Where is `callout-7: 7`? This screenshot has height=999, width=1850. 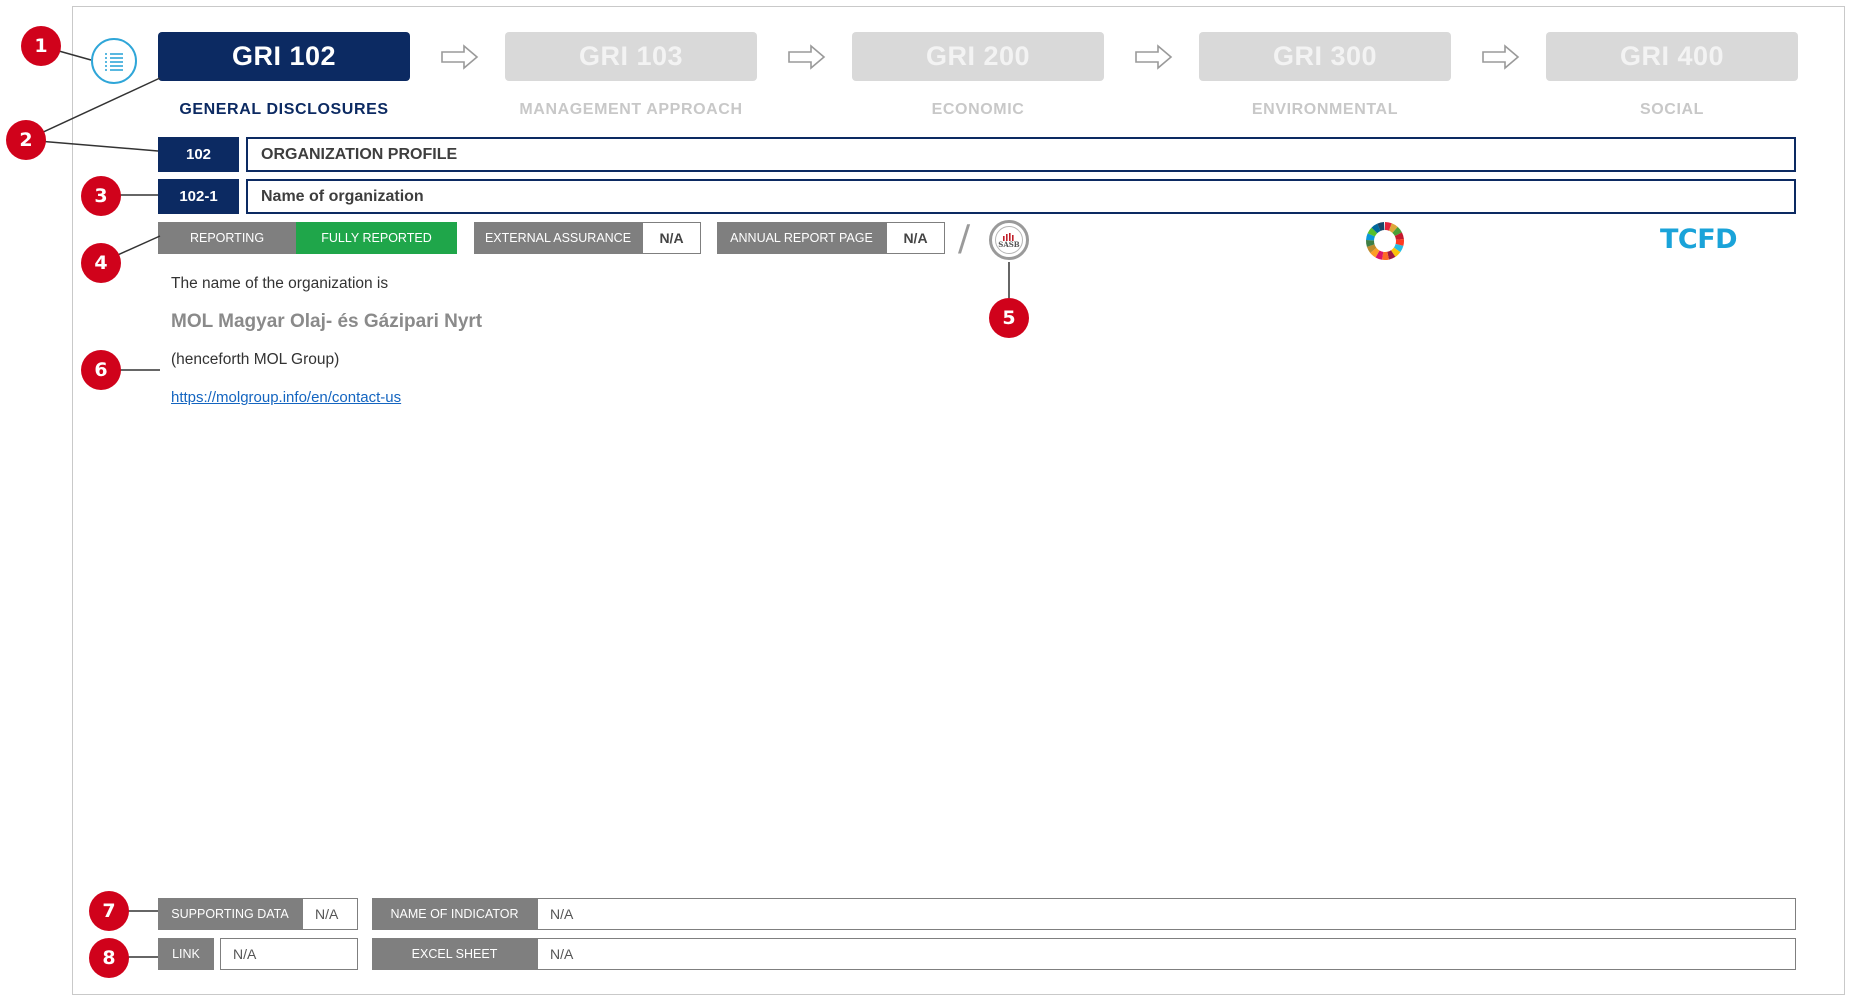
callout-7: 7 is located at coordinates (109, 911).